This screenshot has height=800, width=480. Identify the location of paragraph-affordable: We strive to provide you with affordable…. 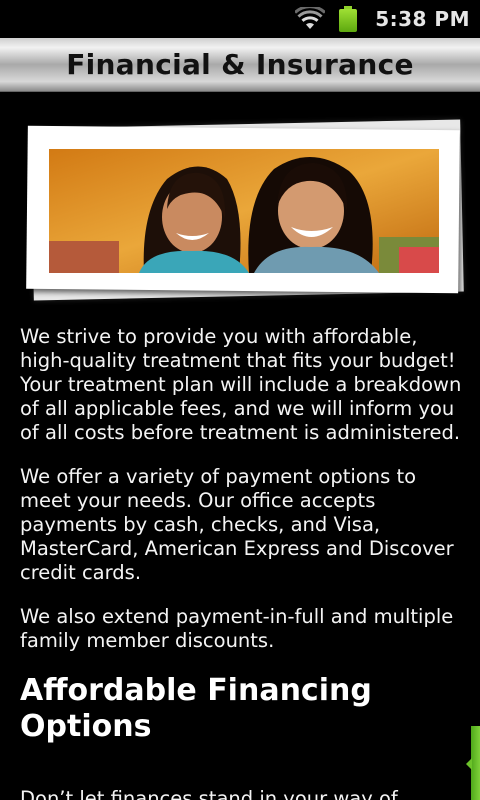
(241, 384).